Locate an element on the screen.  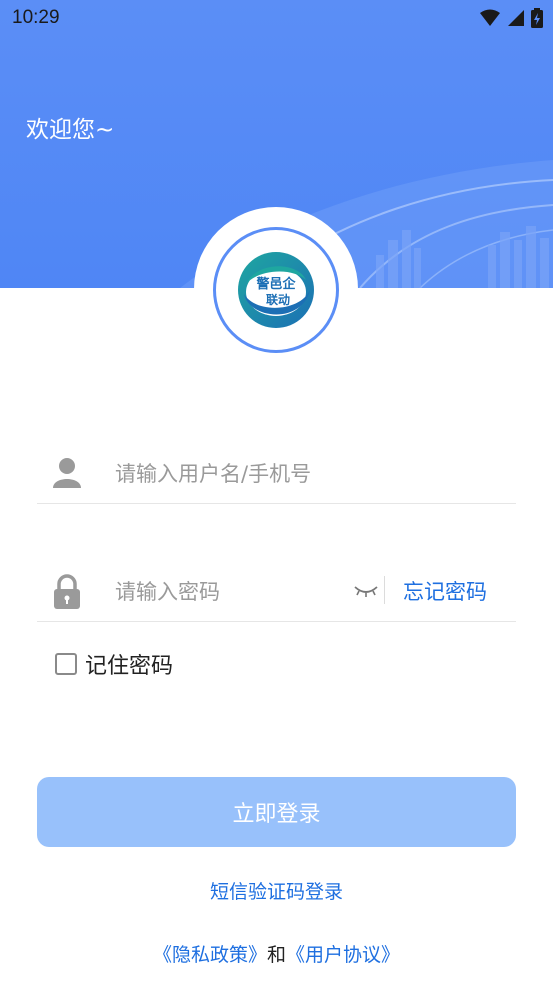
logo-emblem-icon: 警邑企 联动 is located at coordinates (276, 290).